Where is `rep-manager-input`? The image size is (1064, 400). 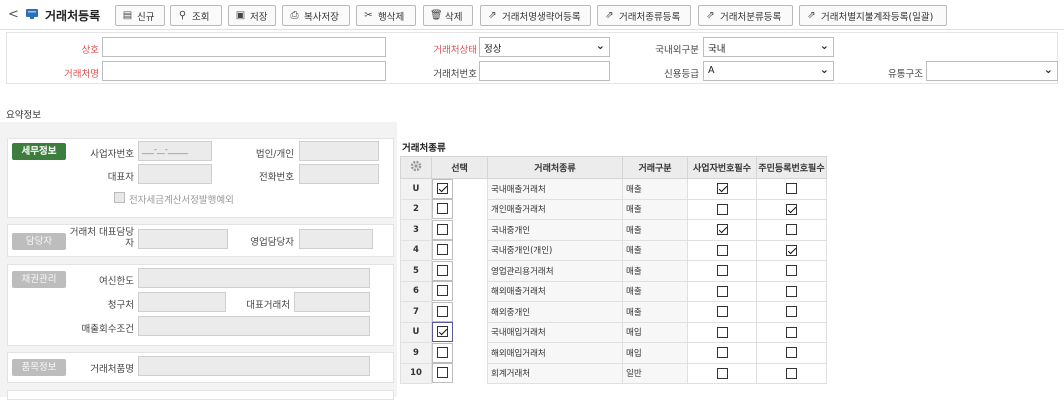 rep-manager-input is located at coordinates (183, 239).